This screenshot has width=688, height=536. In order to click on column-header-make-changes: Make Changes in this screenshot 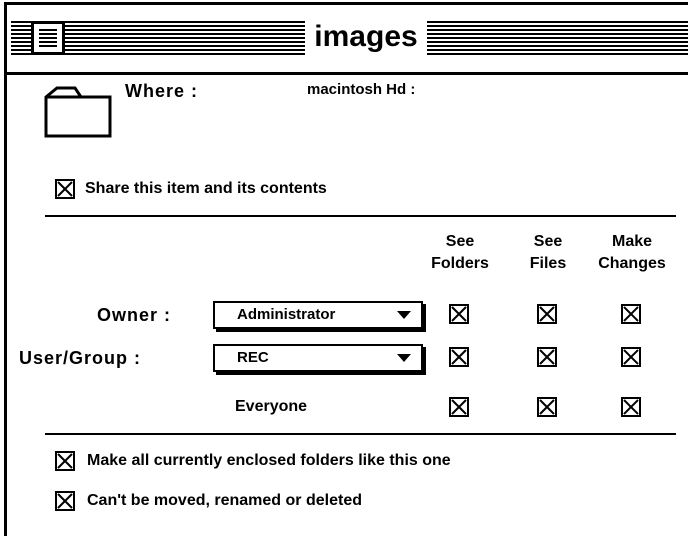, I will do `click(632, 253)`.